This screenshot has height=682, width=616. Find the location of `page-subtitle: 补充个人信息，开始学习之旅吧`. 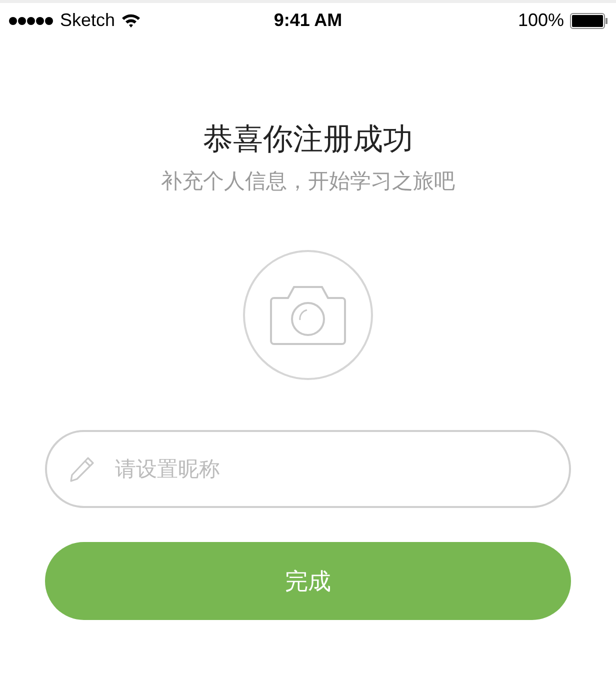

page-subtitle: 补充个人信息，开始学习之旅吧 is located at coordinates (308, 181).